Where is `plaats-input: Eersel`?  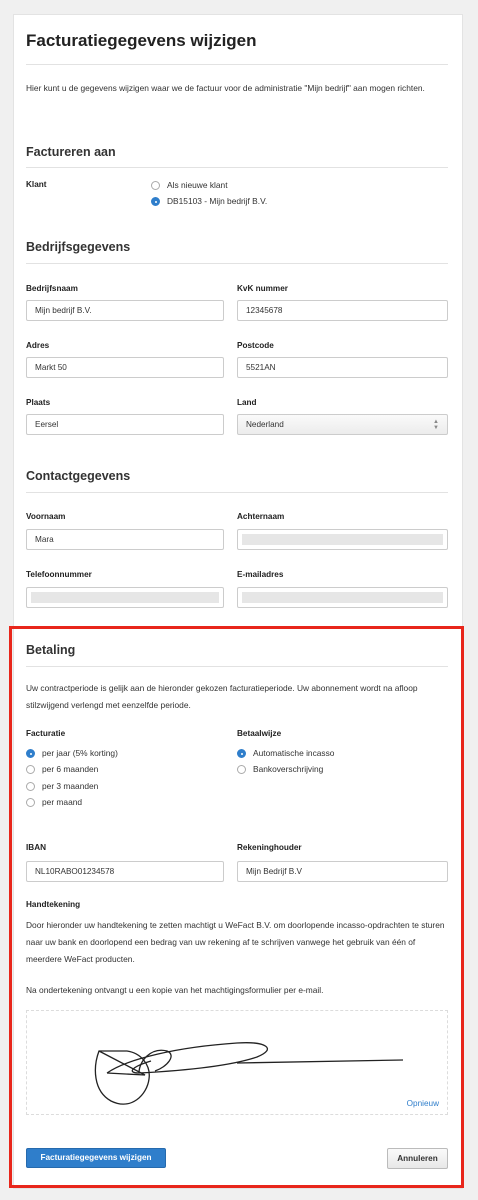 plaats-input: Eersel is located at coordinates (125, 424).